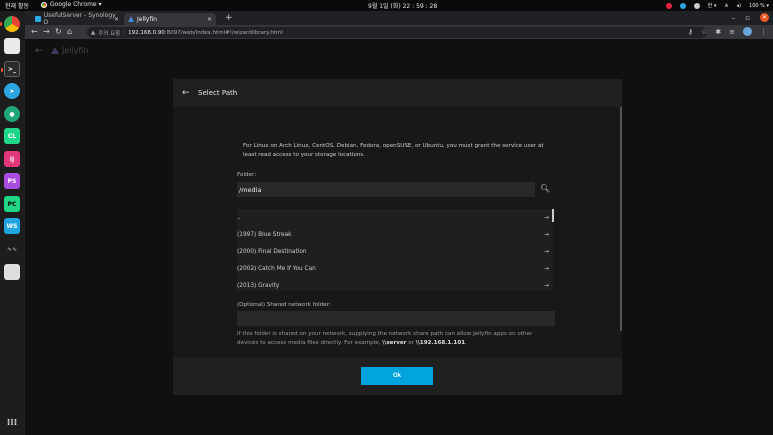 Image resolution: width=773 pixels, height=435 pixels. What do you see at coordinates (682, 5) in the screenshot?
I see `app-indicator-icon` at bounding box center [682, 5].